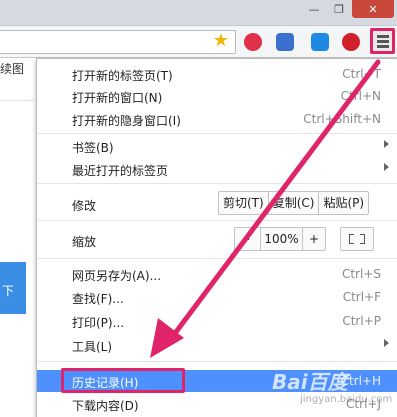 Image resolution: width=397 pixels, height=417 pixels. What do you see at coordinates (122, 76) in the screenshot?
I see `menu-item-label: 打开新的标签页(T)` at bounding box center [122, 76].